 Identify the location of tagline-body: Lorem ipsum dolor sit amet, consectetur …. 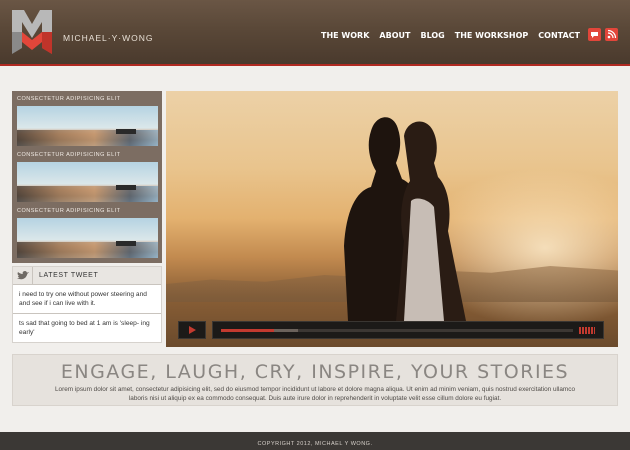
(315, 394).